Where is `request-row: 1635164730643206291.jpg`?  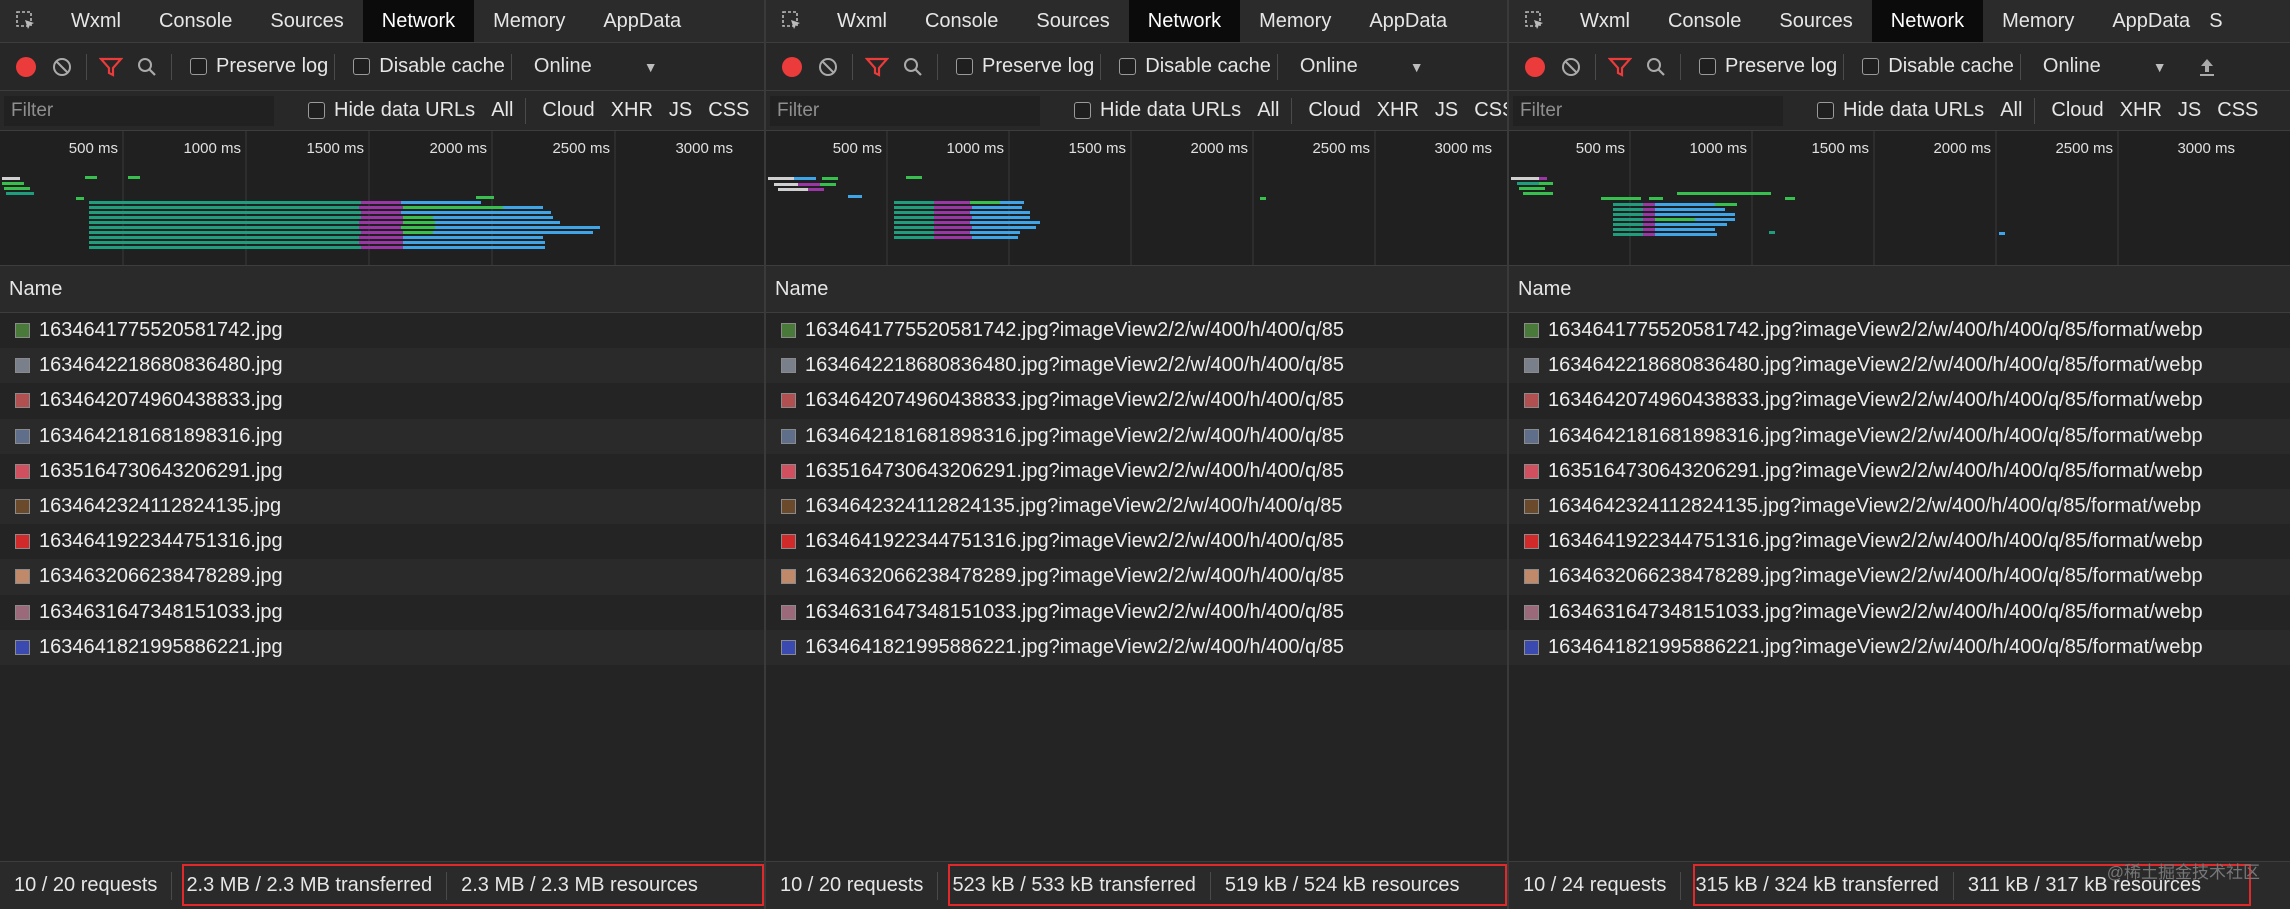
request-row: 1635164730643206291.jpg is located at coordinates (382, 471).